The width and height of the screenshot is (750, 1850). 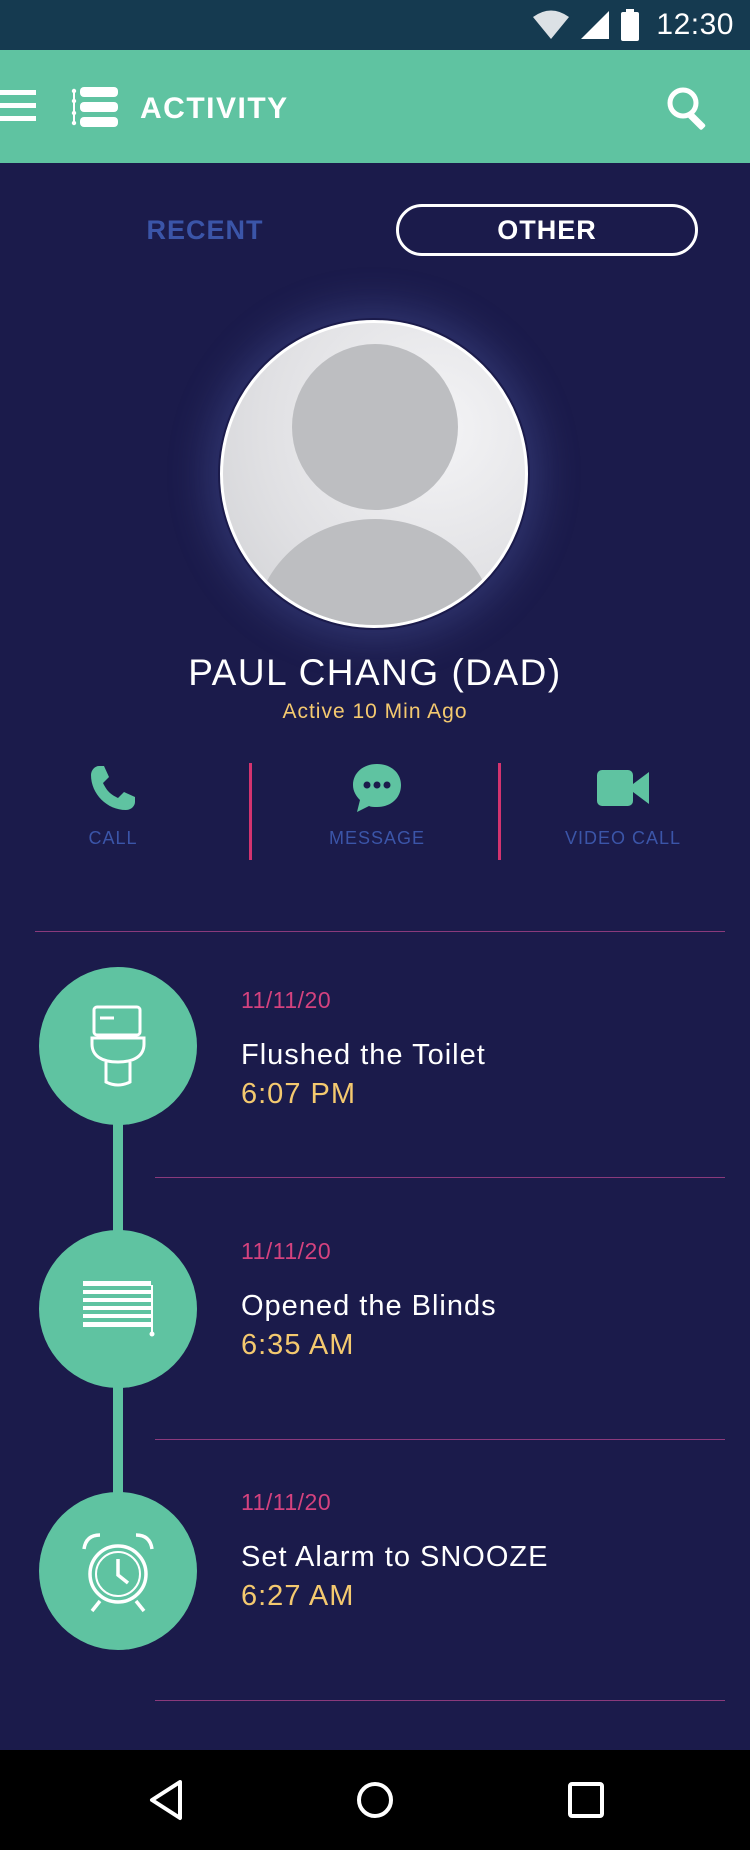 I want to click on contact-status: Active 10 Min Ago, so click(x=375, y=711).